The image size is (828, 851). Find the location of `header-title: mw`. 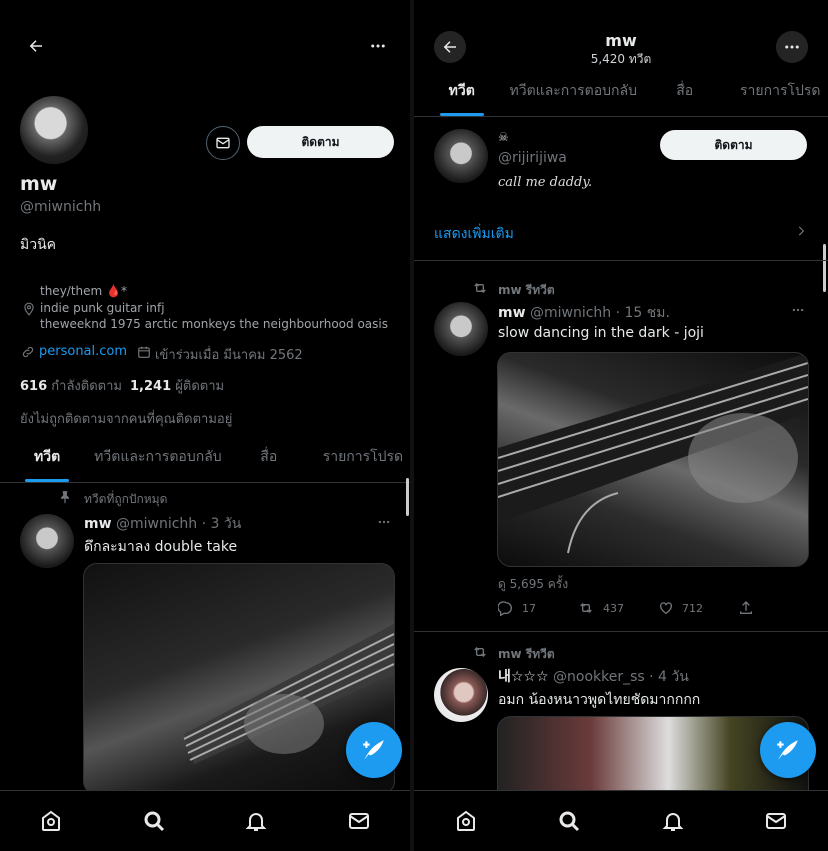

header-title: mw is located at coordinates (621, 40).